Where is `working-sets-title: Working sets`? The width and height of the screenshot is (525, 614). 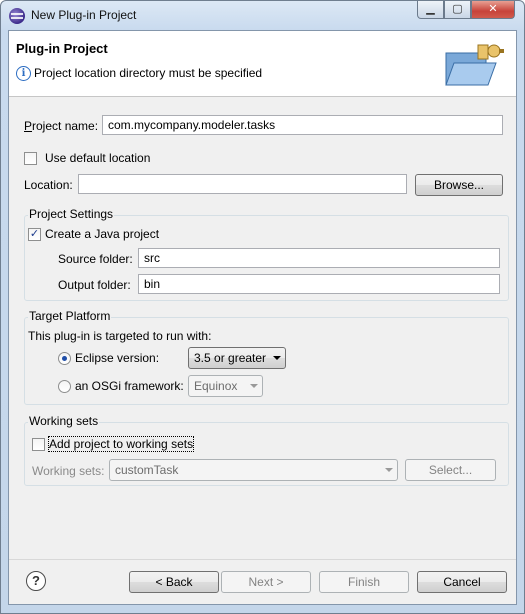
working-sets-title: Working sets is located at coordinates (64, 421).